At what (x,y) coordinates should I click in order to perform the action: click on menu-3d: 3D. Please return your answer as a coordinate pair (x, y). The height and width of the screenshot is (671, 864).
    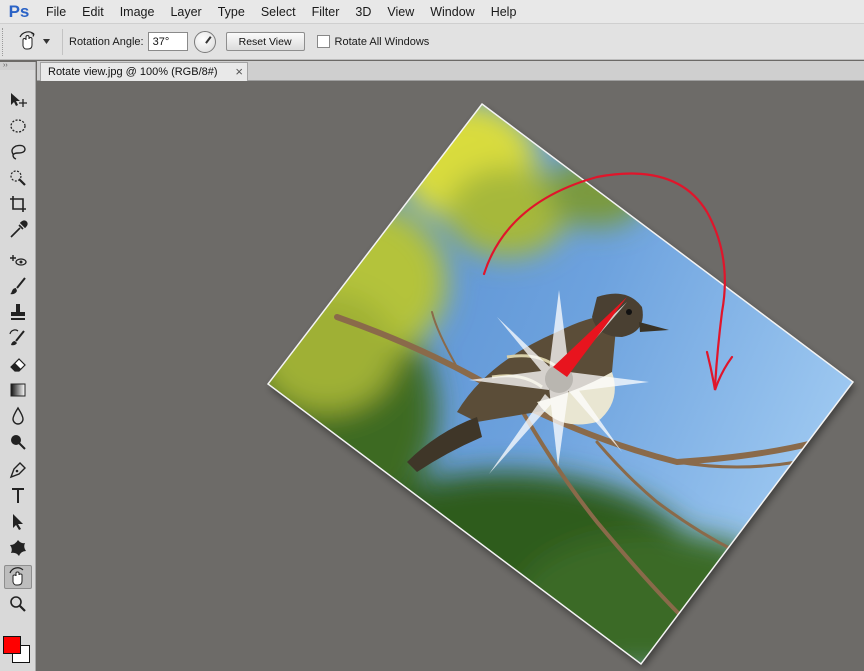
    Looking at the image, I should click on (363, 12).